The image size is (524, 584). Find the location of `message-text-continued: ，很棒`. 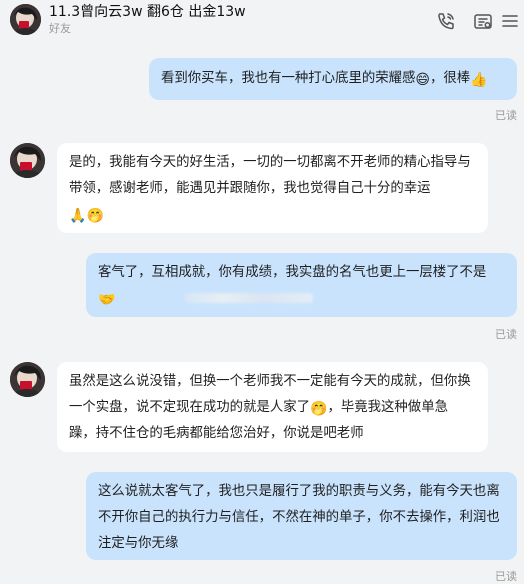

message-text-continued: ，很棒 is located at coordinates (450, 78).